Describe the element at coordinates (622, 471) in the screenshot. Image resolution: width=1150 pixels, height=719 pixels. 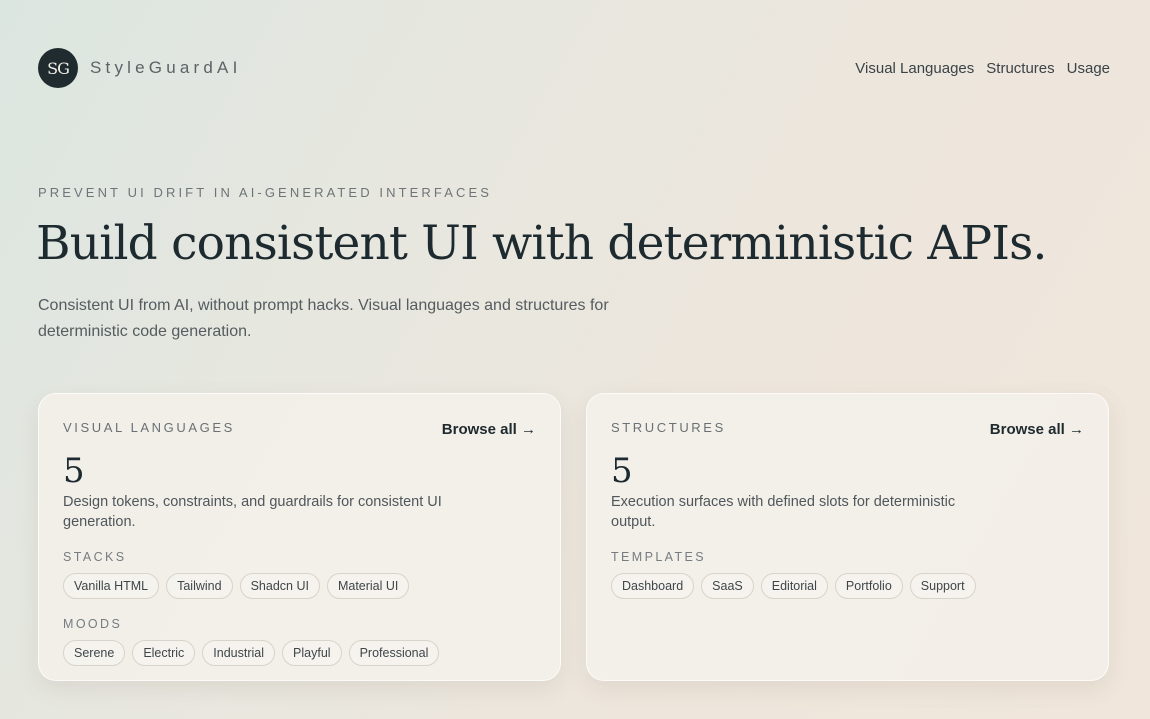
I see `structures-count: 5` at that location.